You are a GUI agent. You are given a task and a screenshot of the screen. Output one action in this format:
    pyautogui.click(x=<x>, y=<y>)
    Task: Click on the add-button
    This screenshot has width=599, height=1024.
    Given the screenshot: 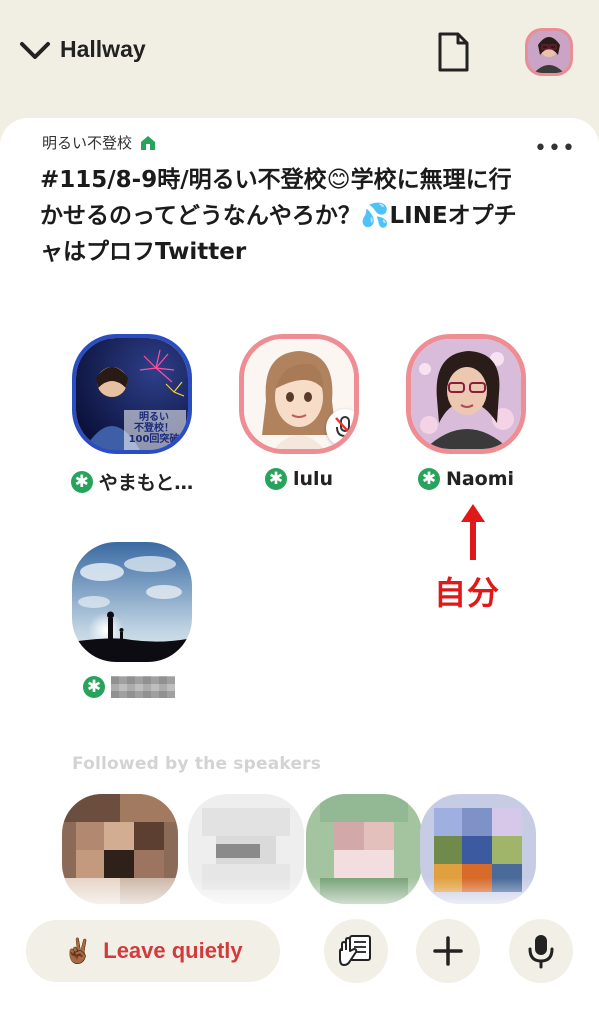 What is the action you would take?
    pyautogui.click(x=448, y=951)
    